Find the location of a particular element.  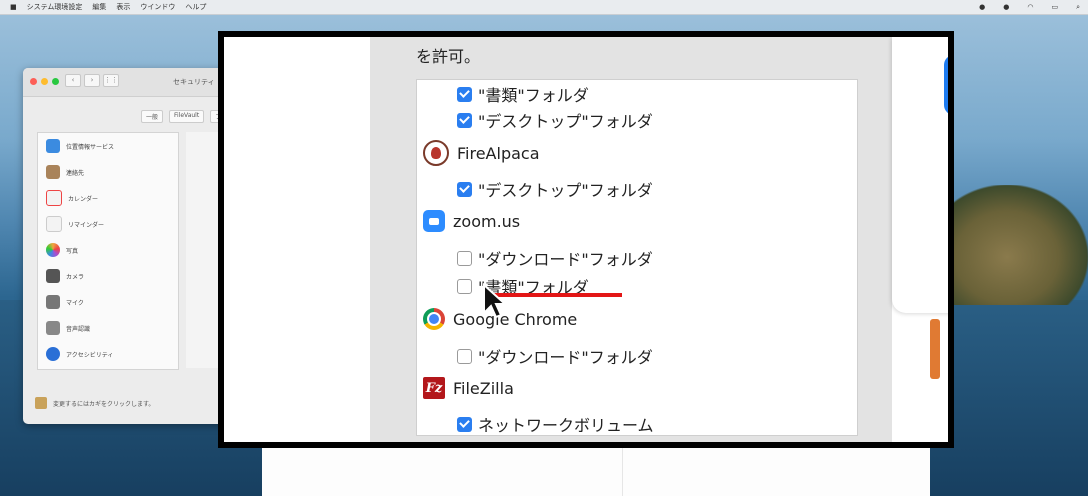

inset-left-area is located at coordinates (297, 239).